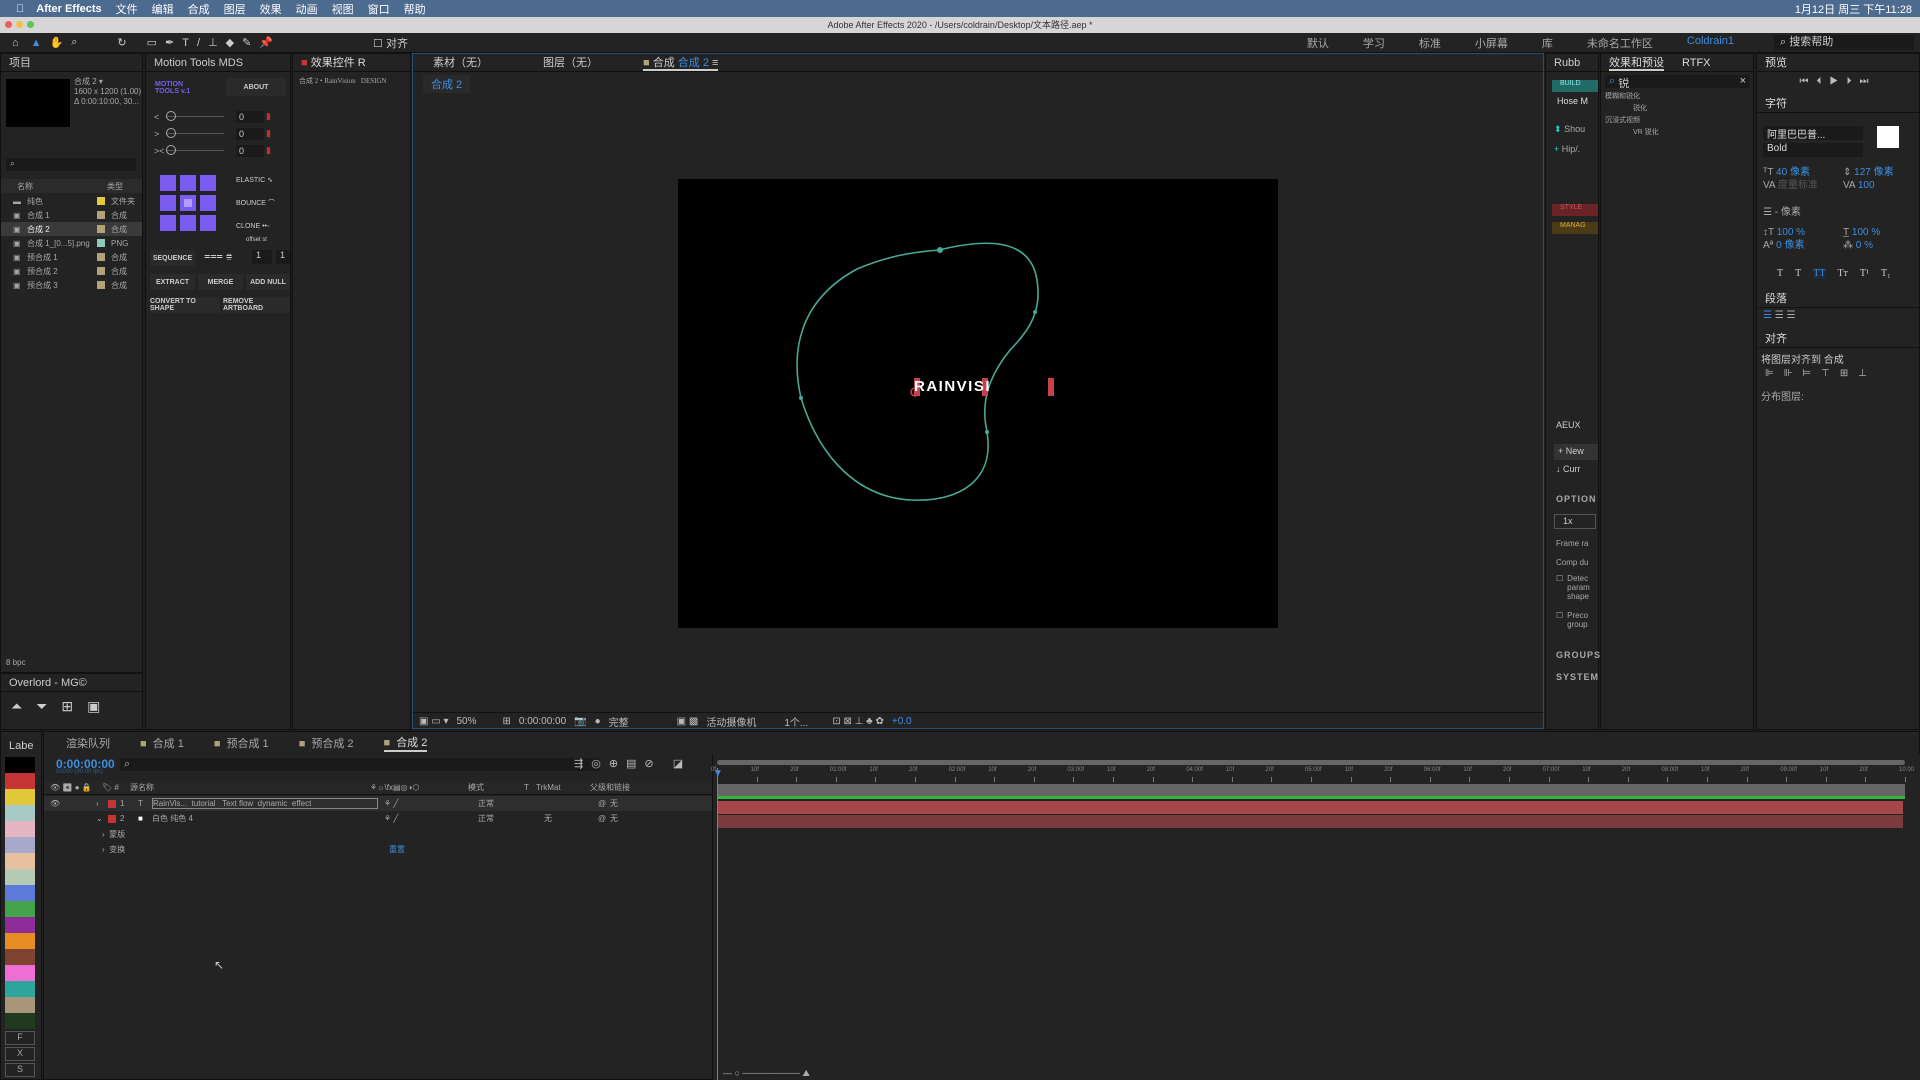  I want to click on comp-canvas, so click(978, 403).